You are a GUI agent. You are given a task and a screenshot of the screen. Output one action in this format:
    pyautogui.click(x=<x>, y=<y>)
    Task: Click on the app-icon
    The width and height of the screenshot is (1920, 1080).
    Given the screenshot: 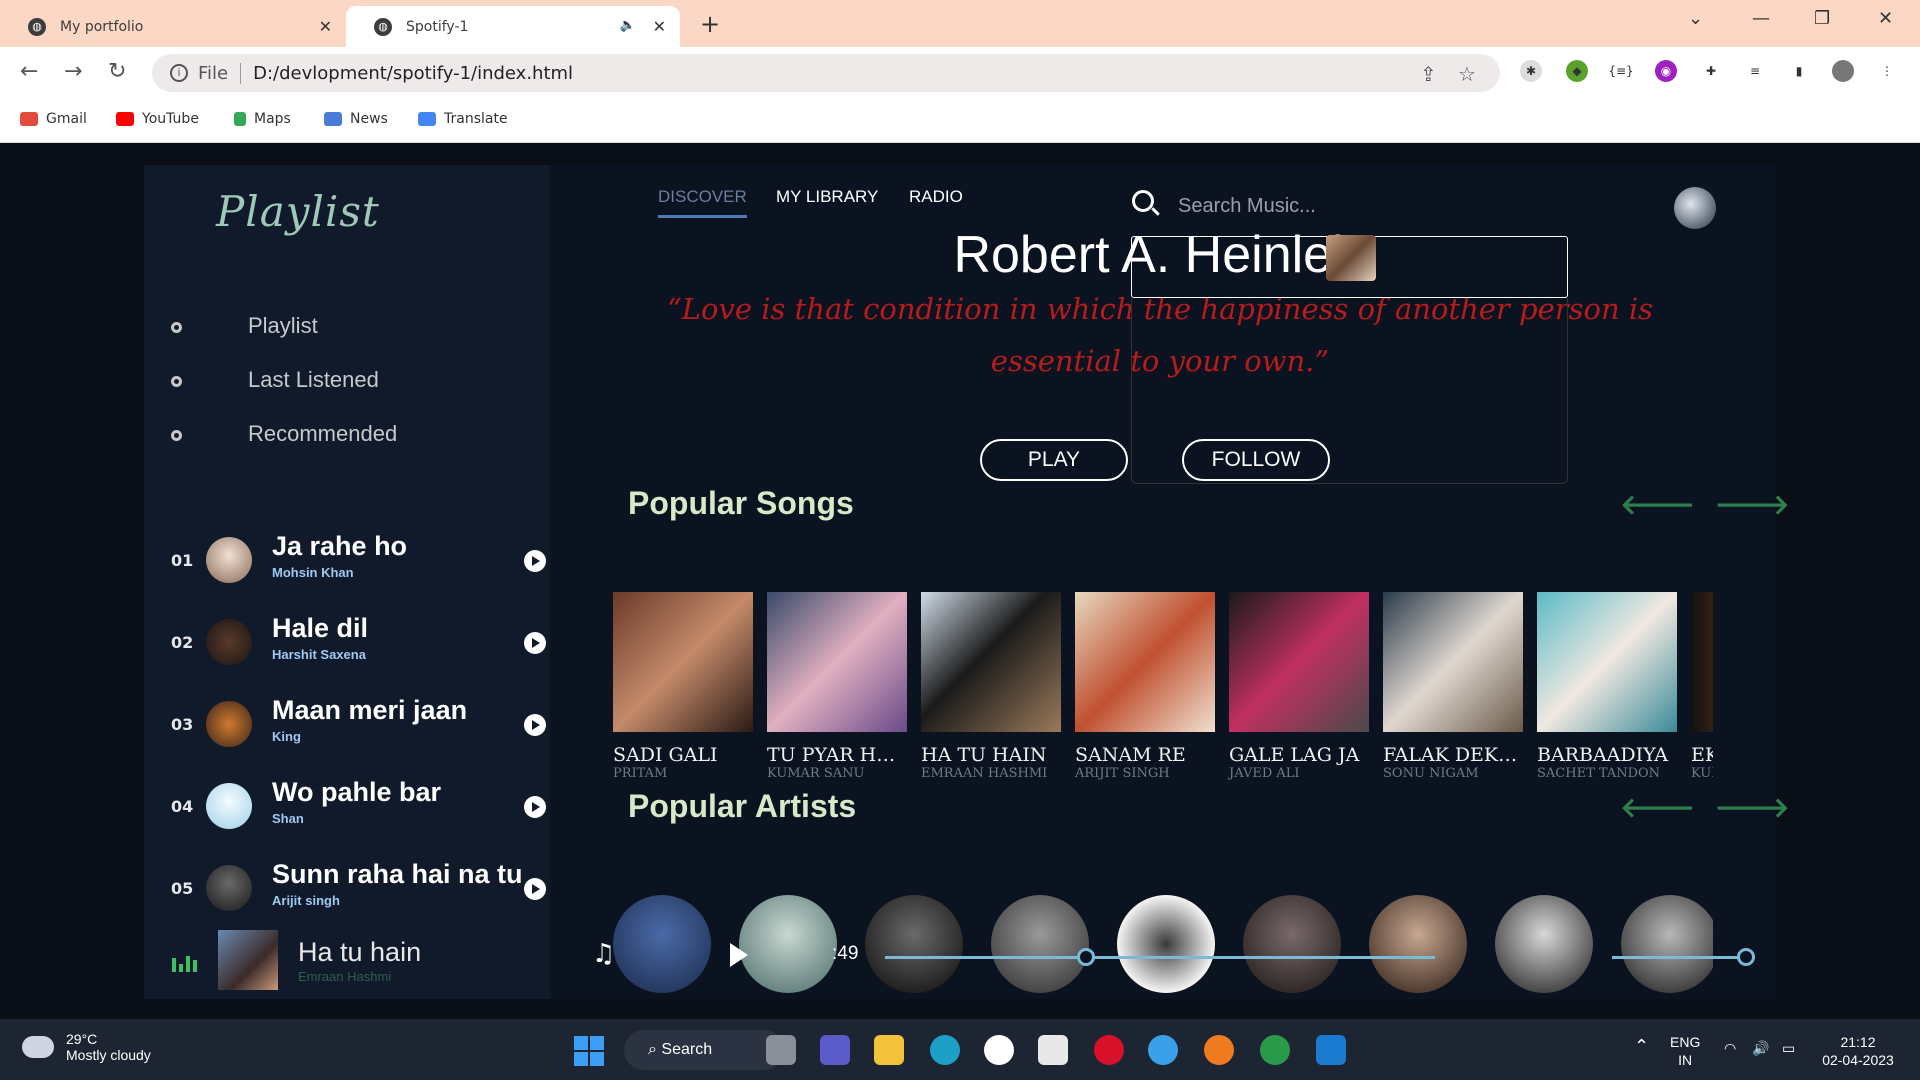 What is the action you would take?
    pyautogui.click(x=999, y=1050)
    